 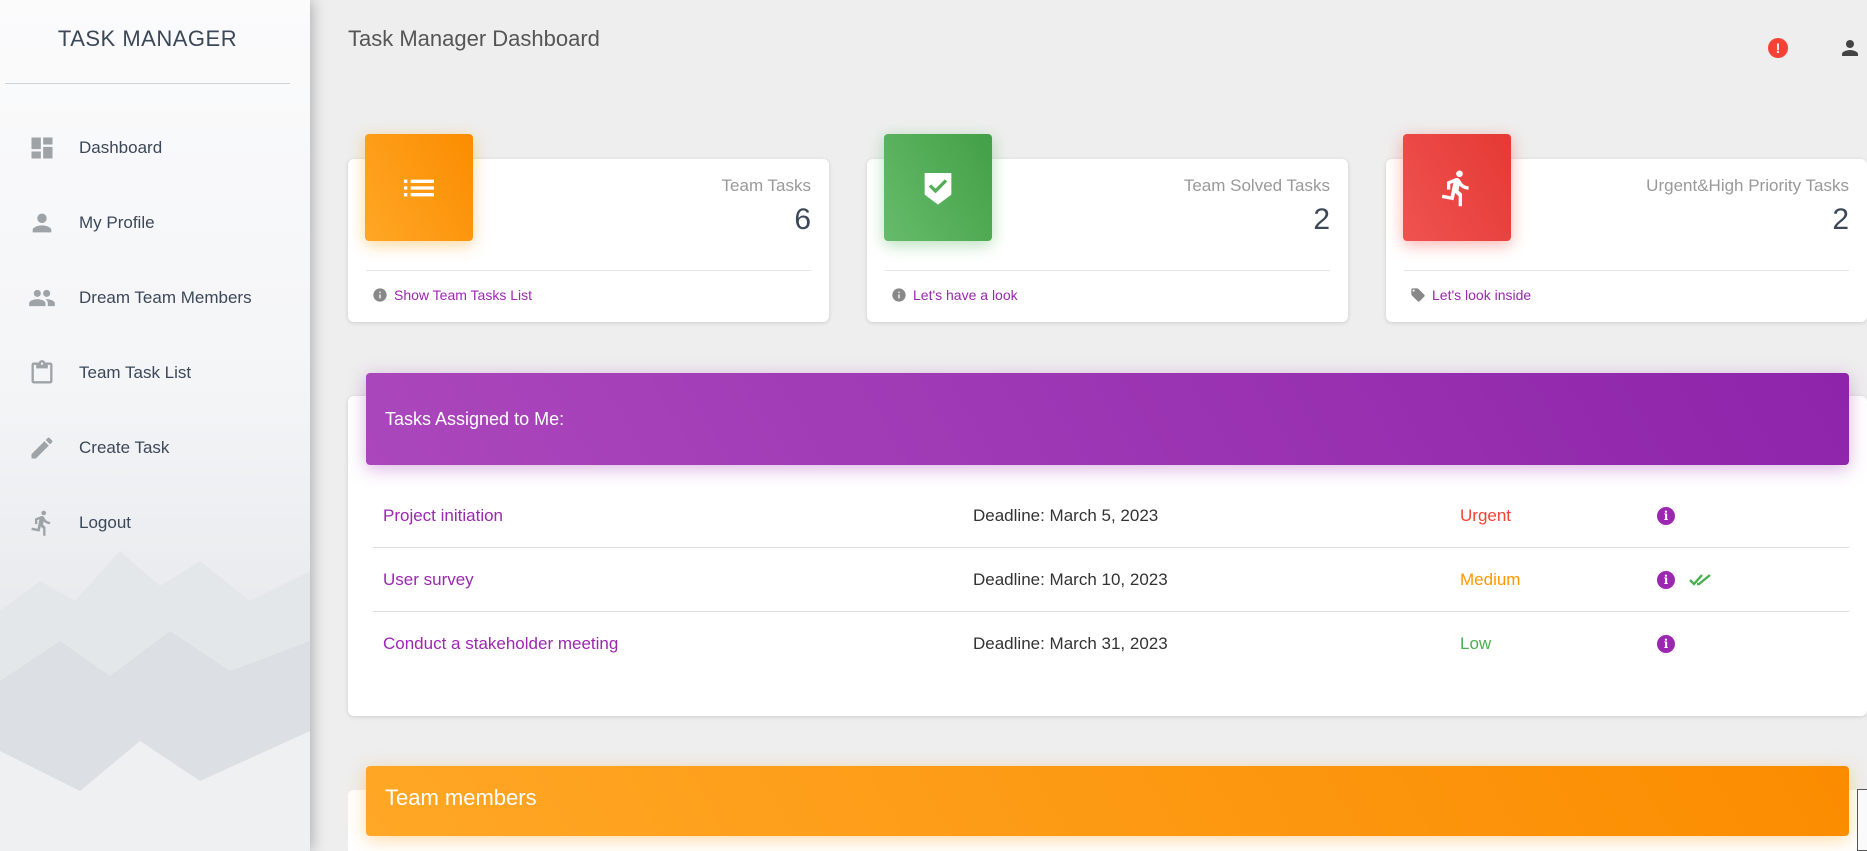 What do you see at coordinates (1850, 48) in the screenshot?
I see `user-account-icon` at bounding box center [1850, 48].